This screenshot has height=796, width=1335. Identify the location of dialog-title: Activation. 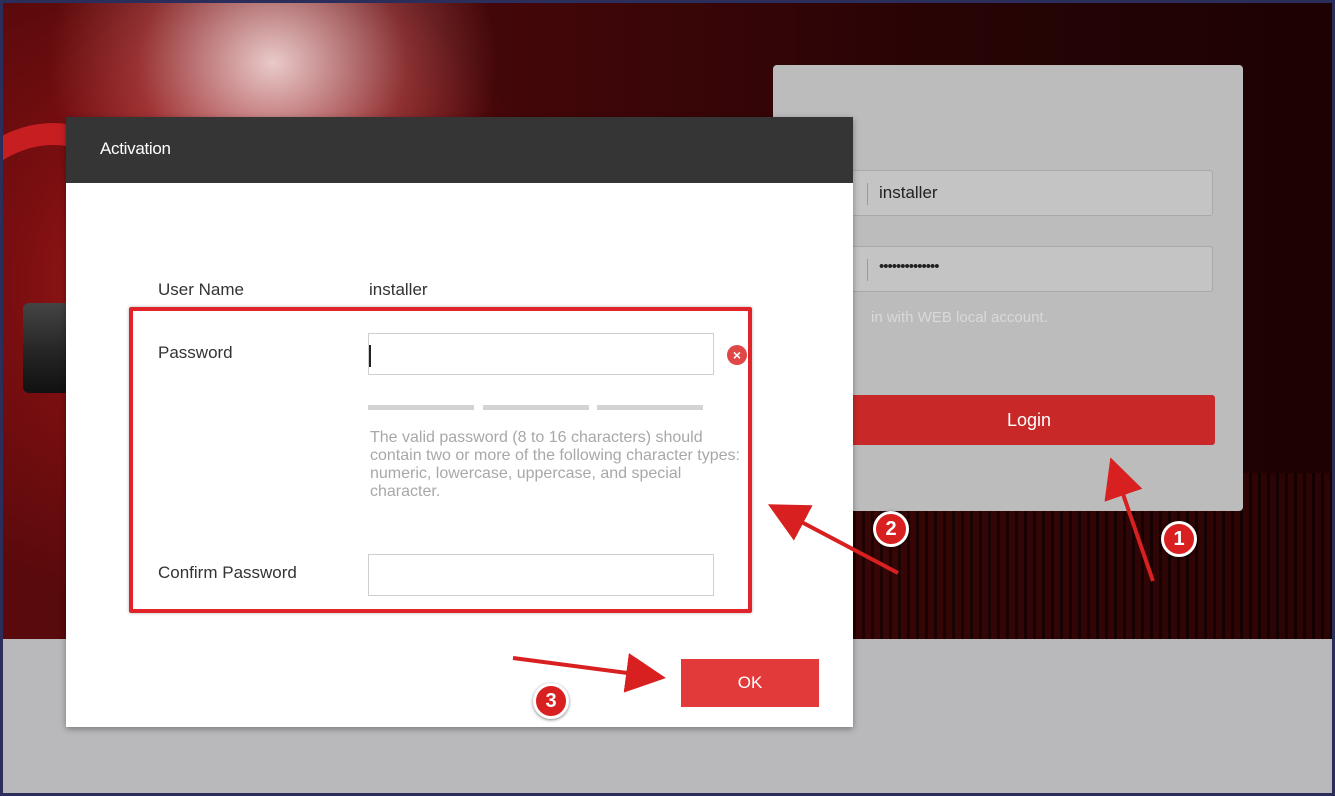
(135, 148).